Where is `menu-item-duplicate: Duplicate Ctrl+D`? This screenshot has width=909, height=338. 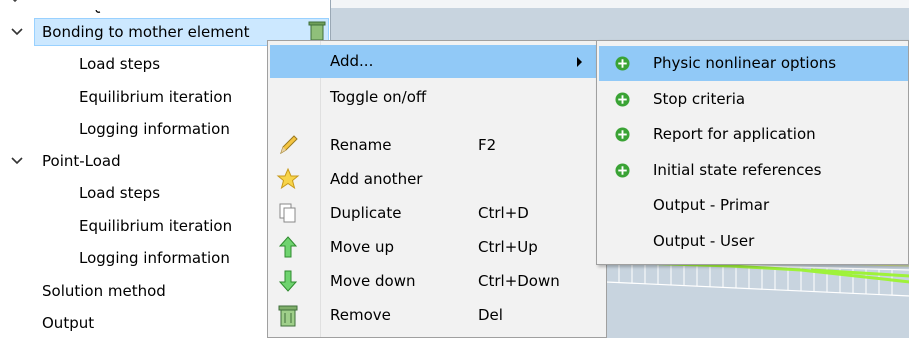
menu-item-duplicate: Duplicate Ctrl+D is located at coordinates (437, 213).